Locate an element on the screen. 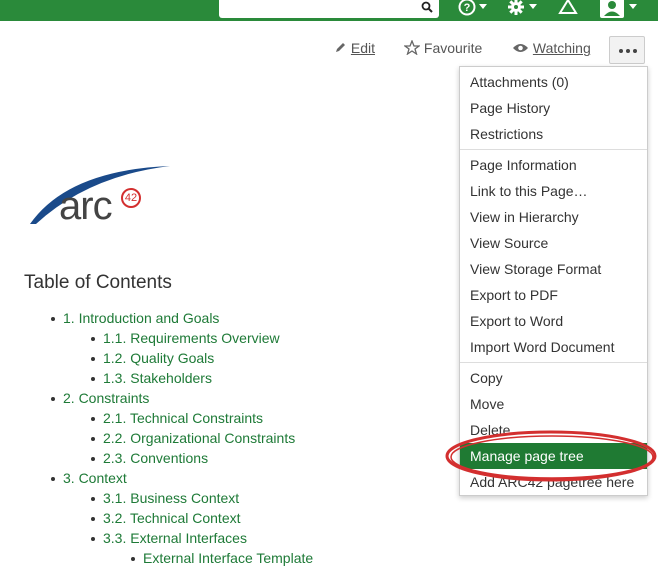 Image resolution: width=658 pixels, height=586 pixels. toc-title: Table of Contents is located at coordinates (98, 282).